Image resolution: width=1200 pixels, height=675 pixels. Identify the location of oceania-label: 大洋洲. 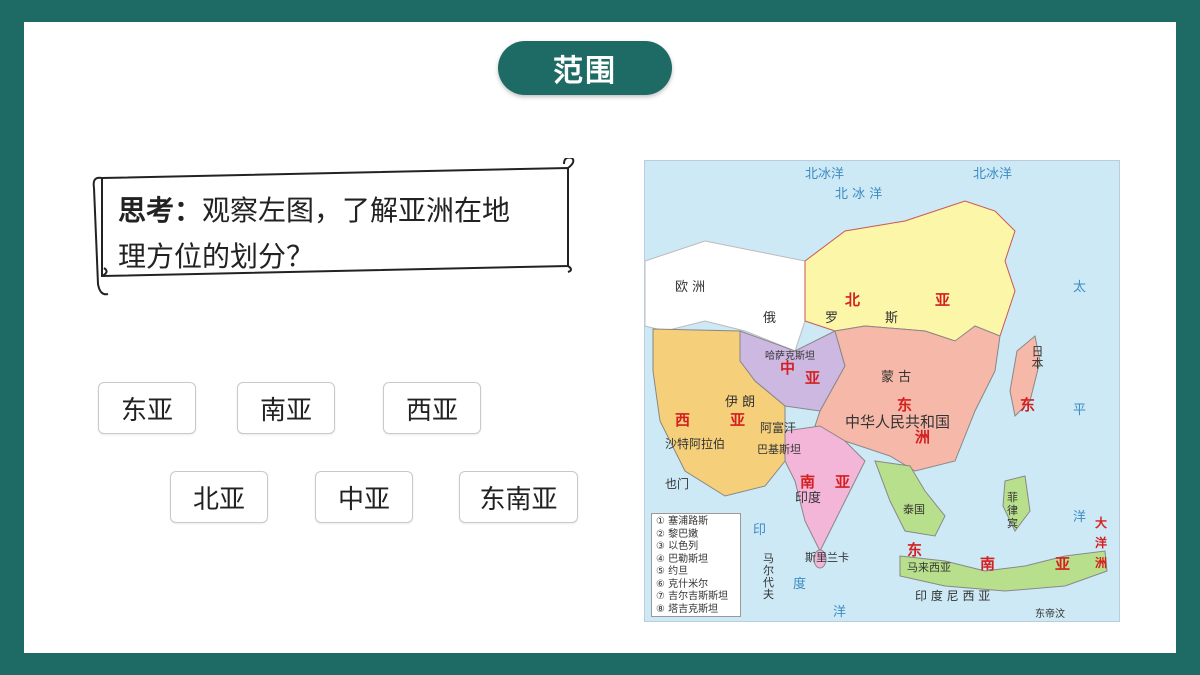
(1101, 543).